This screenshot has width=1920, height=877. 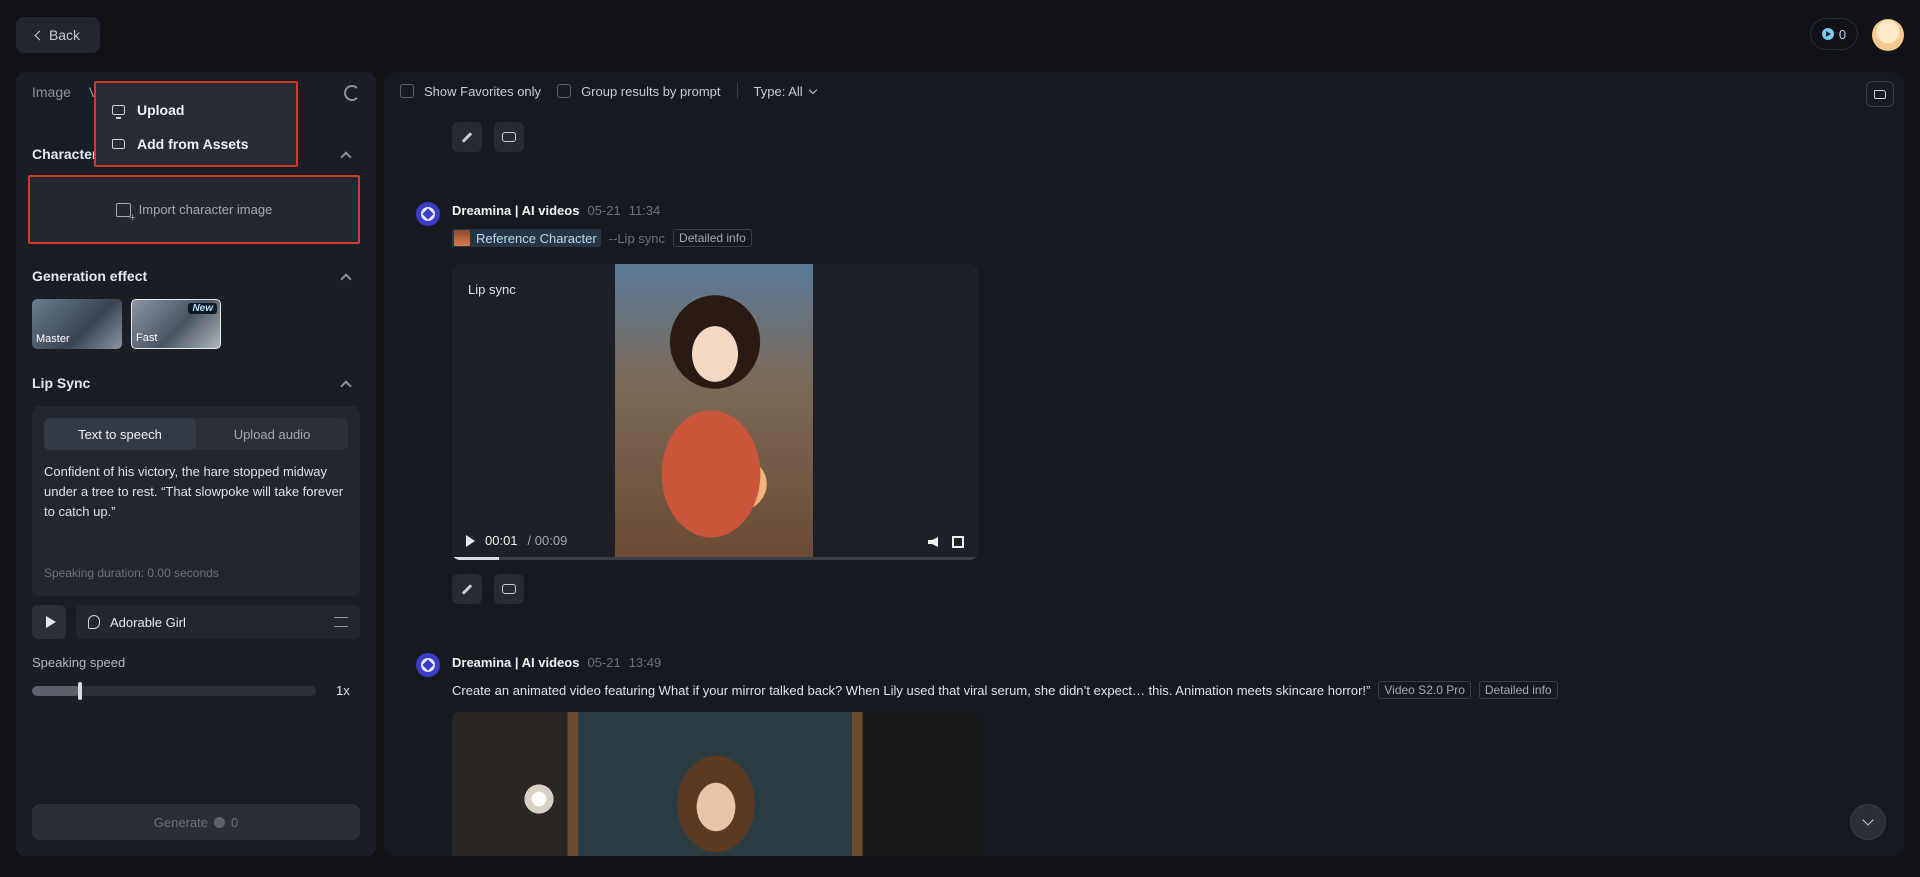 I want to click on video-player: Lip sync 00:01 / 00:09, so click(x=715, y=412).